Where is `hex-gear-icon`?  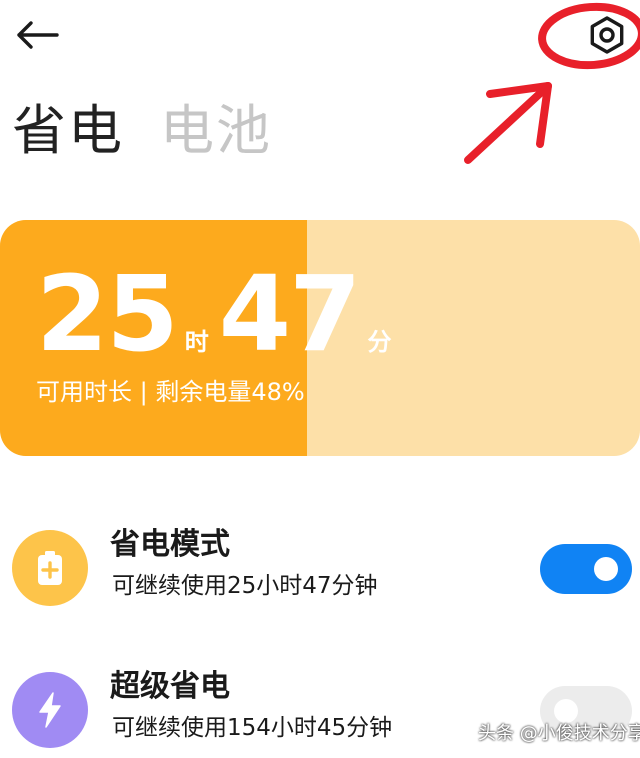
hex-gear-icon is located at coordinates (607, 35).